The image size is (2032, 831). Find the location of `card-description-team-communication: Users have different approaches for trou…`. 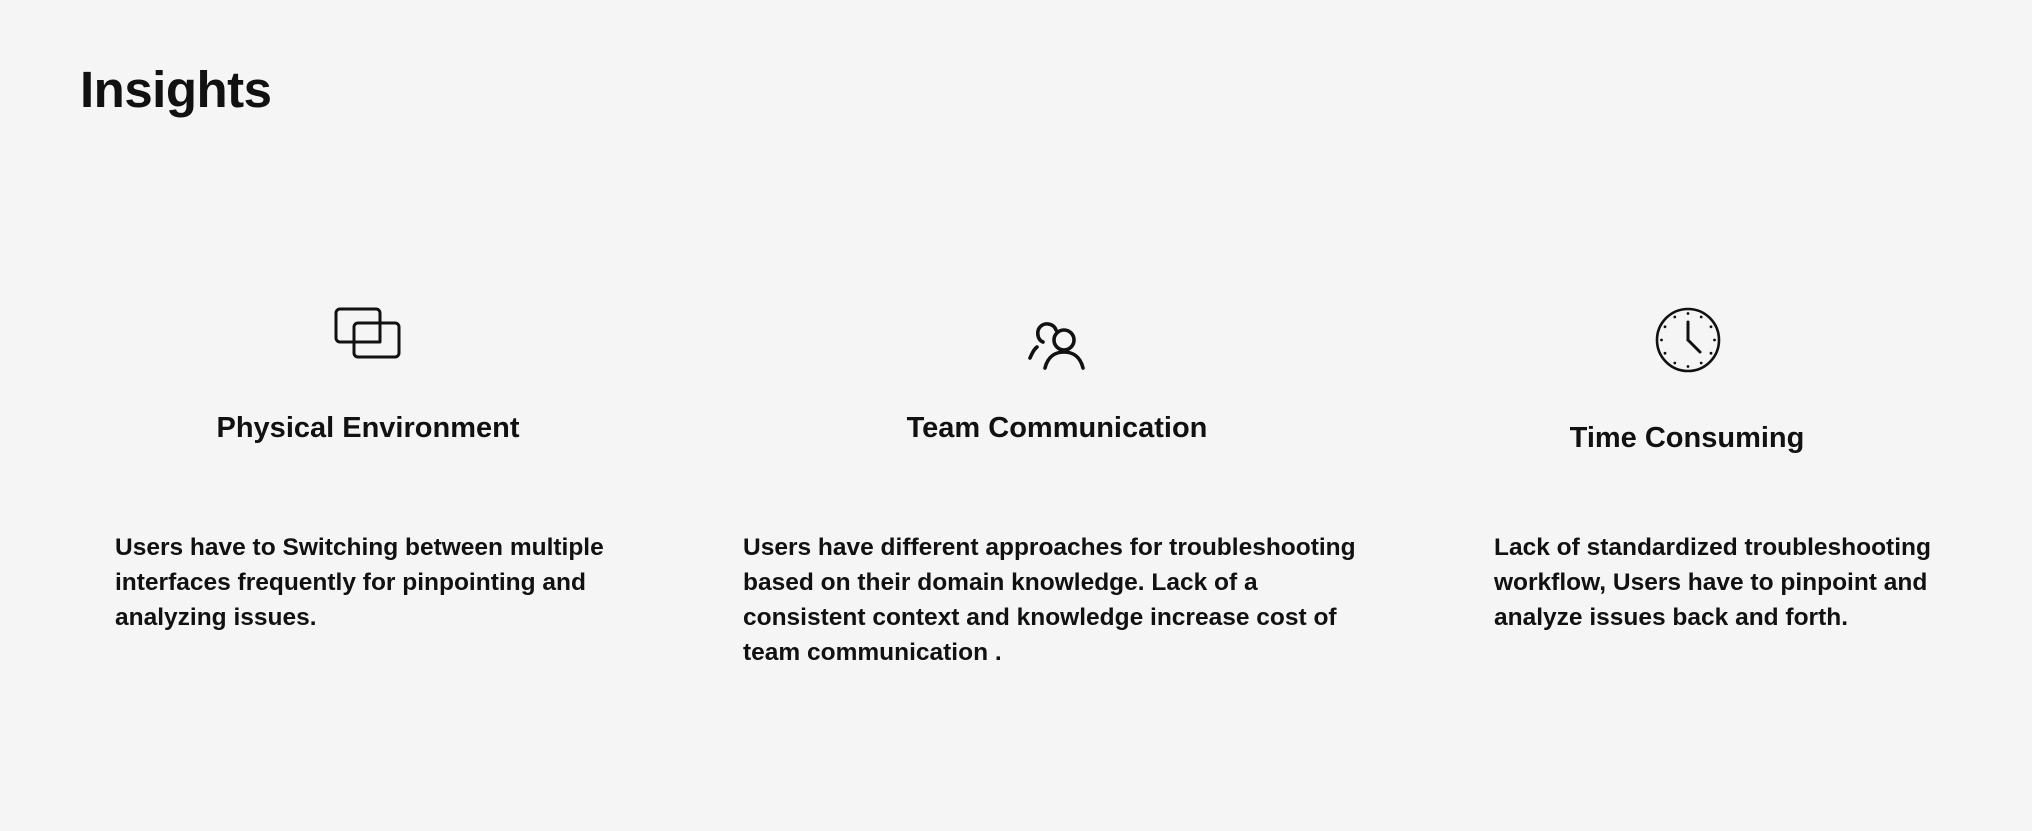

card-description-team-communication: Users have different approaches for trou… is located at coordinates (1049, 600).